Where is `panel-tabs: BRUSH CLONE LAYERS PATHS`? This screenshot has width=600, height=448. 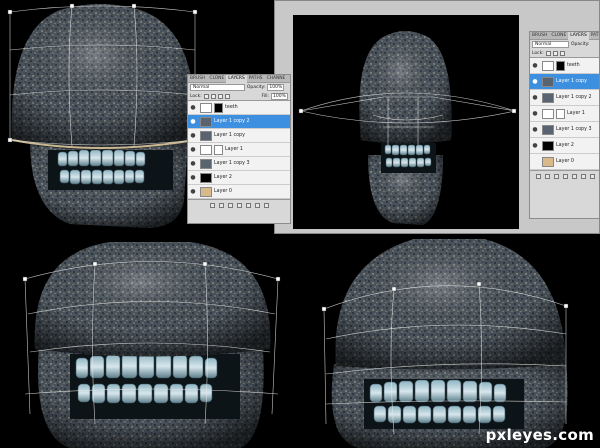 panel-tabs: BRUSH CLONE LAYERS PATHS is located at coordinates (564, 36).